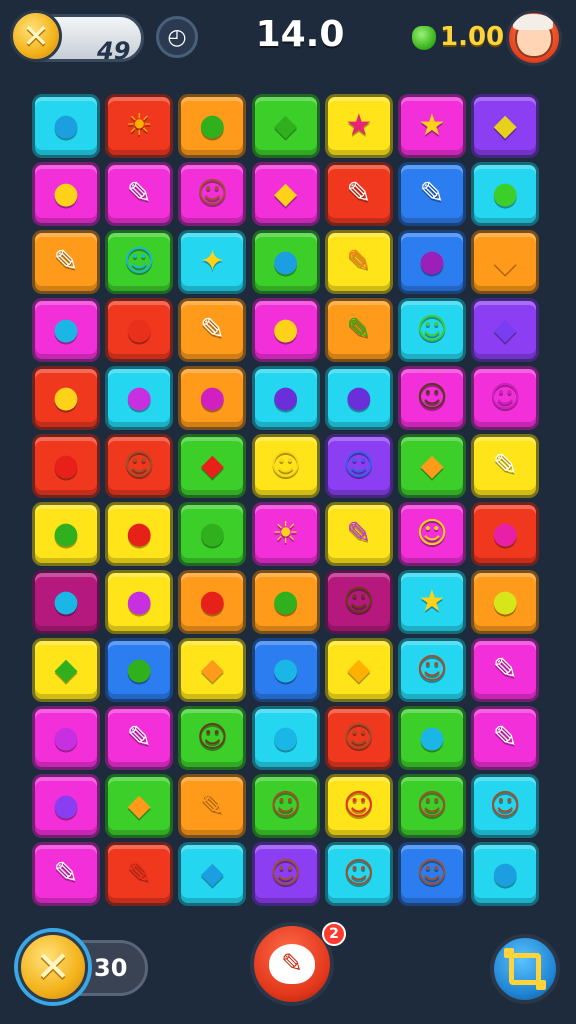  I want to click on tile-symbol-icon: ◆, so click(139, 805).